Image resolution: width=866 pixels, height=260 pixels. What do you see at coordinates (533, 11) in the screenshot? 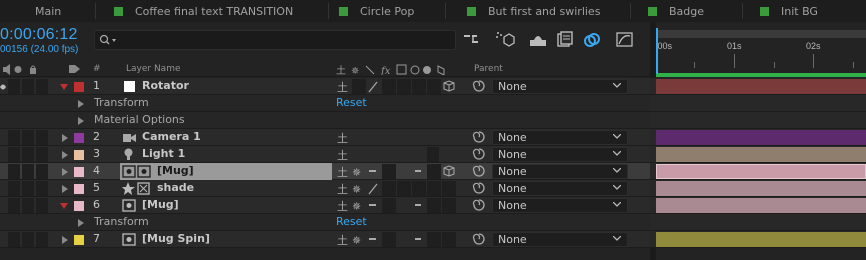
I see `tab-but-first-and-swirlies: But first and swirlies` at bounding box center [533, 11].